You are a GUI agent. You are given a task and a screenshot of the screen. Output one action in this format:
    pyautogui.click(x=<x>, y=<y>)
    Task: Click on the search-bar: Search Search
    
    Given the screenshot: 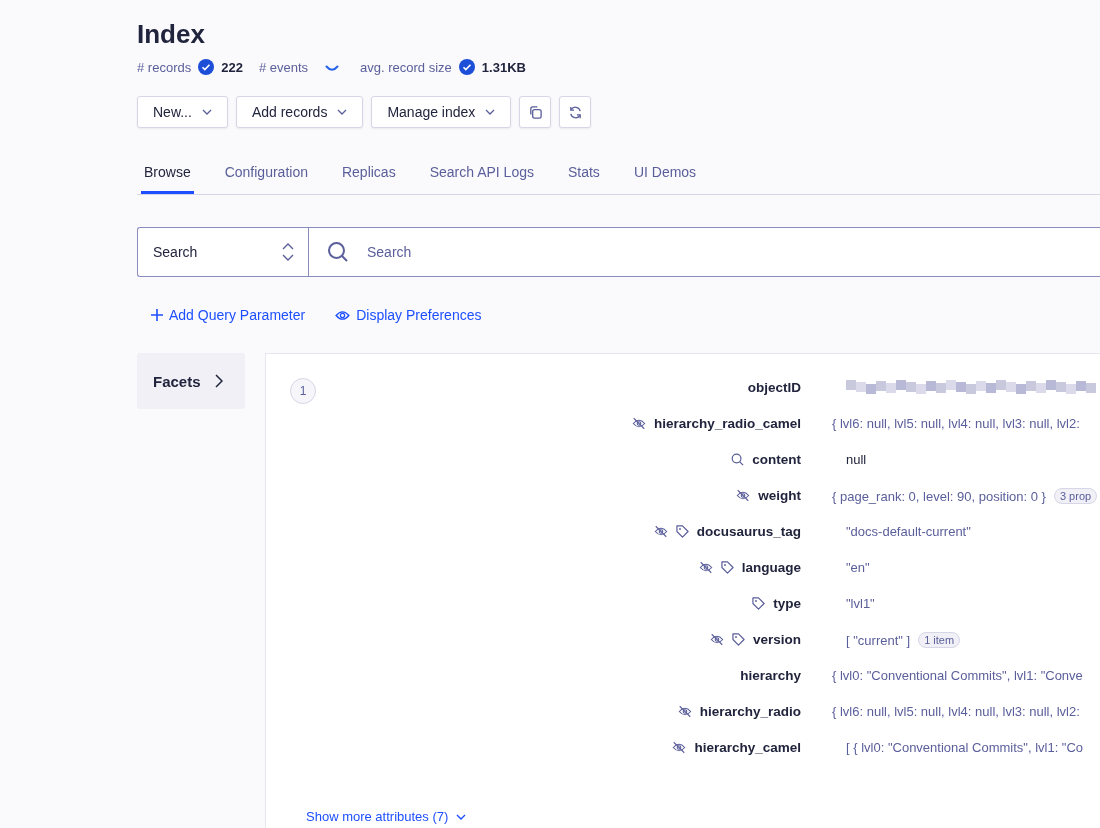 What is the action you would take?
    pyautogui.click(x=618, y=252)
    